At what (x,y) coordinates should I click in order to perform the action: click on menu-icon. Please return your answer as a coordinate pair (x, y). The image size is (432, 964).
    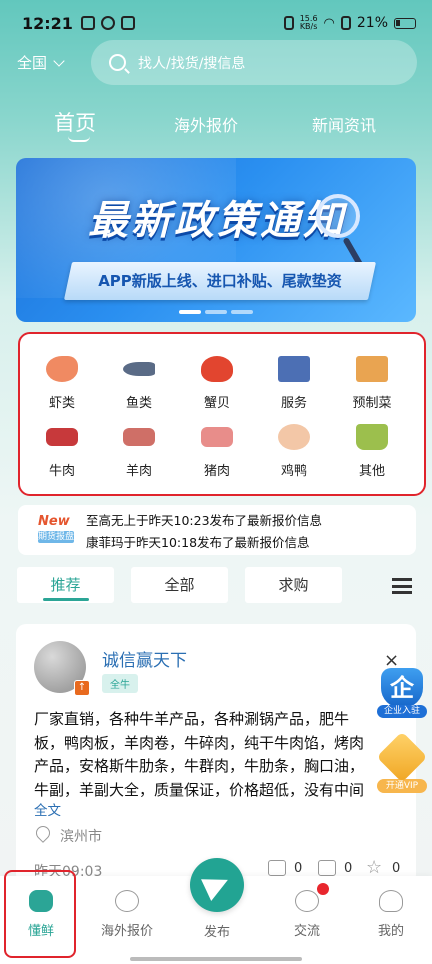
    Looking at the image, I should click on (402, 586).